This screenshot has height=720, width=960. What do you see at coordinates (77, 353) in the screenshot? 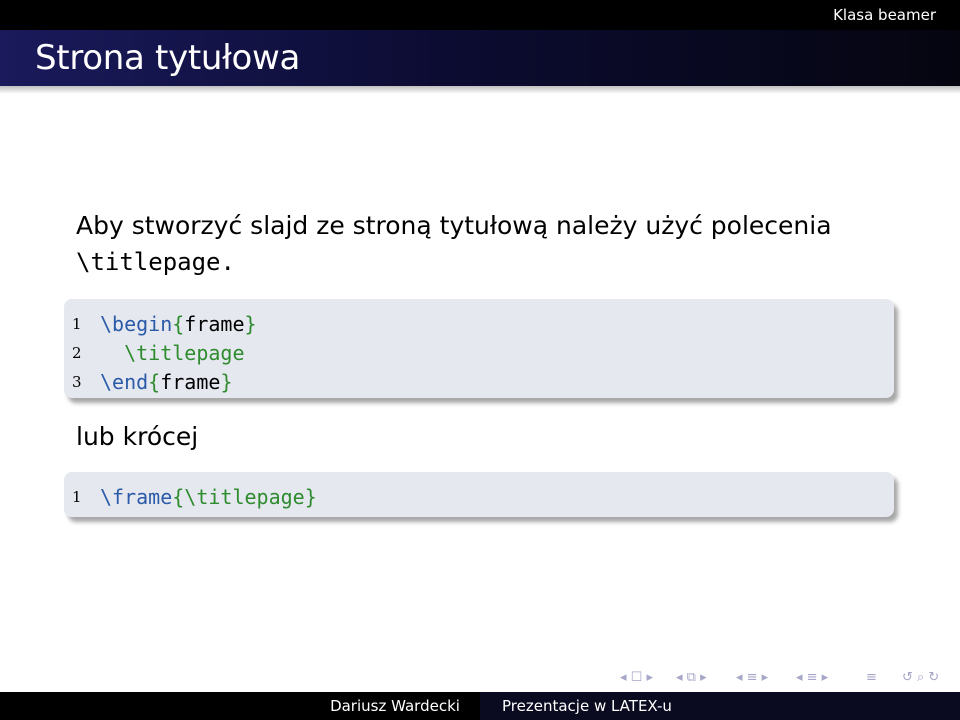
I see `line-number: 2` at bounding box center [77, 353].